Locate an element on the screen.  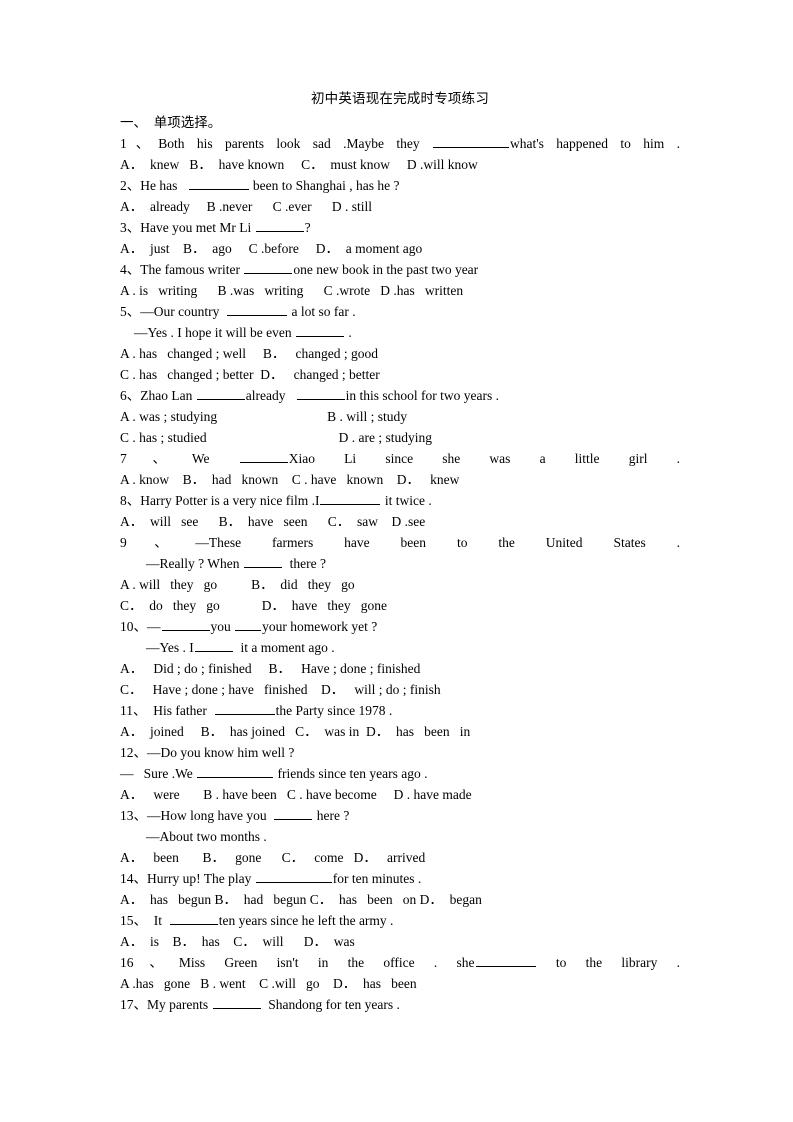
question-16-number: 16、 is located at coordinates (149, 962).